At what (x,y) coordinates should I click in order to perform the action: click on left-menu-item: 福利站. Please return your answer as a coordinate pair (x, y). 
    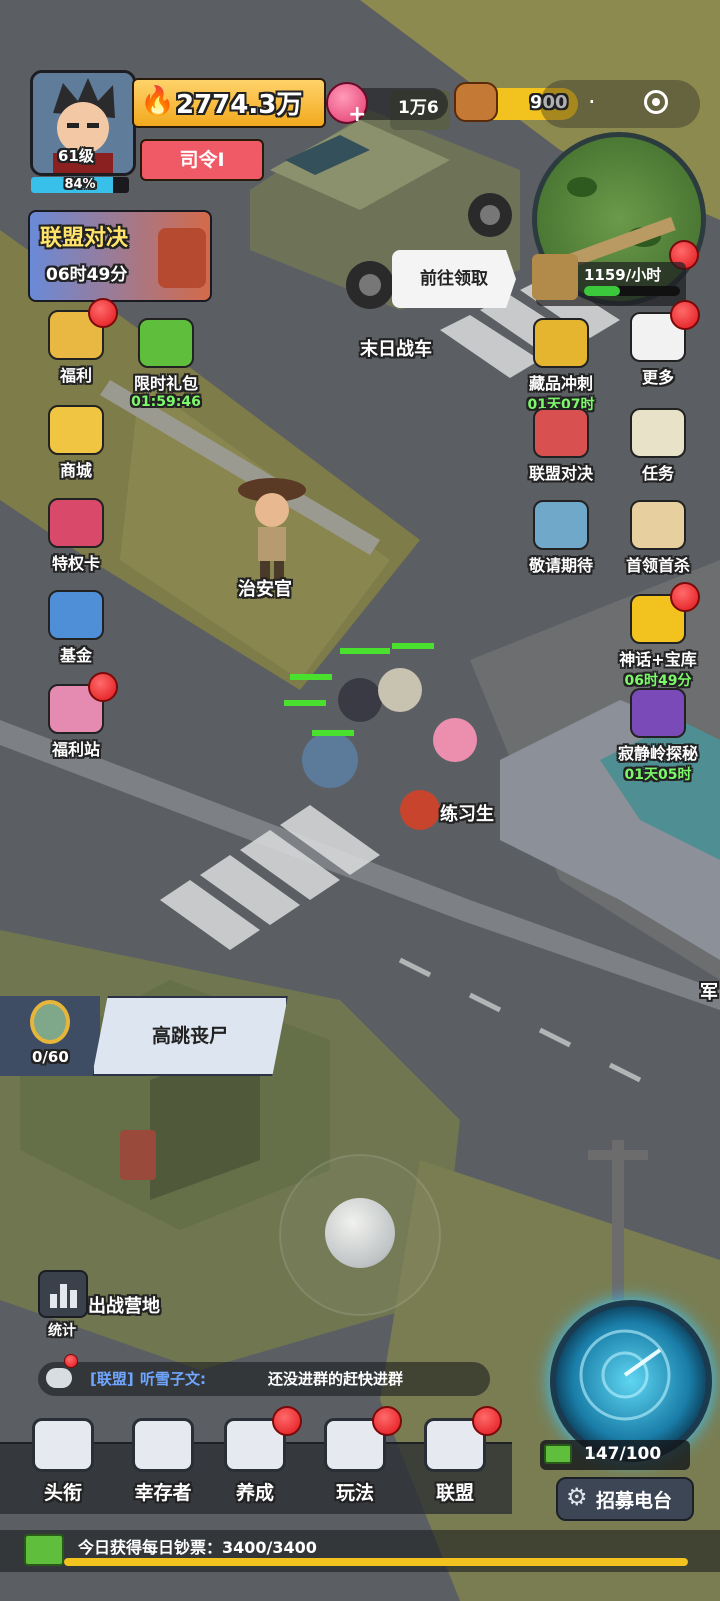
    Looking at the image, I should click on (76, 716).